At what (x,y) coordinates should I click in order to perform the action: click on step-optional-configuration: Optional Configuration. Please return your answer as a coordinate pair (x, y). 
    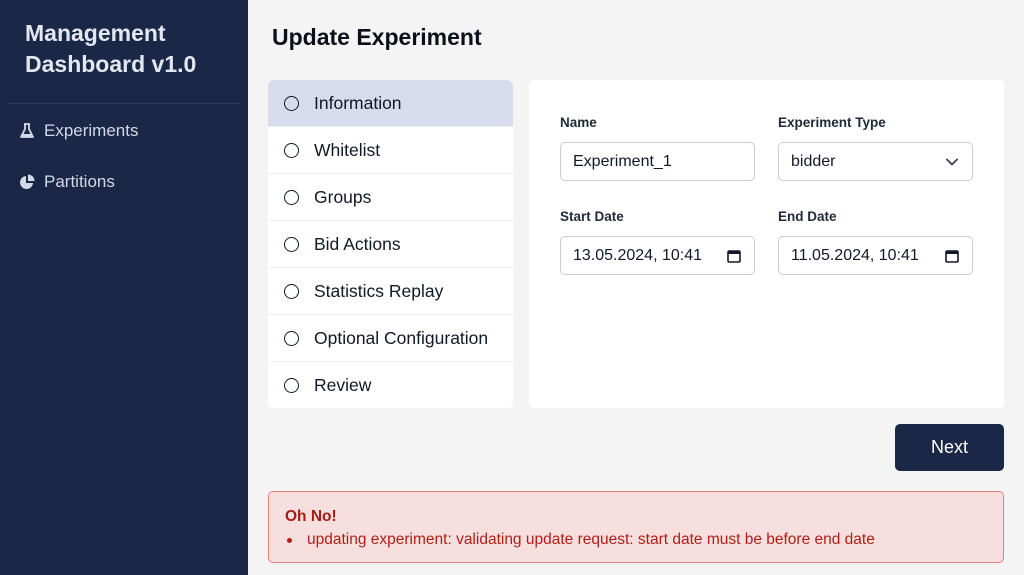
    Looking at the image, I should click on (390, 338).